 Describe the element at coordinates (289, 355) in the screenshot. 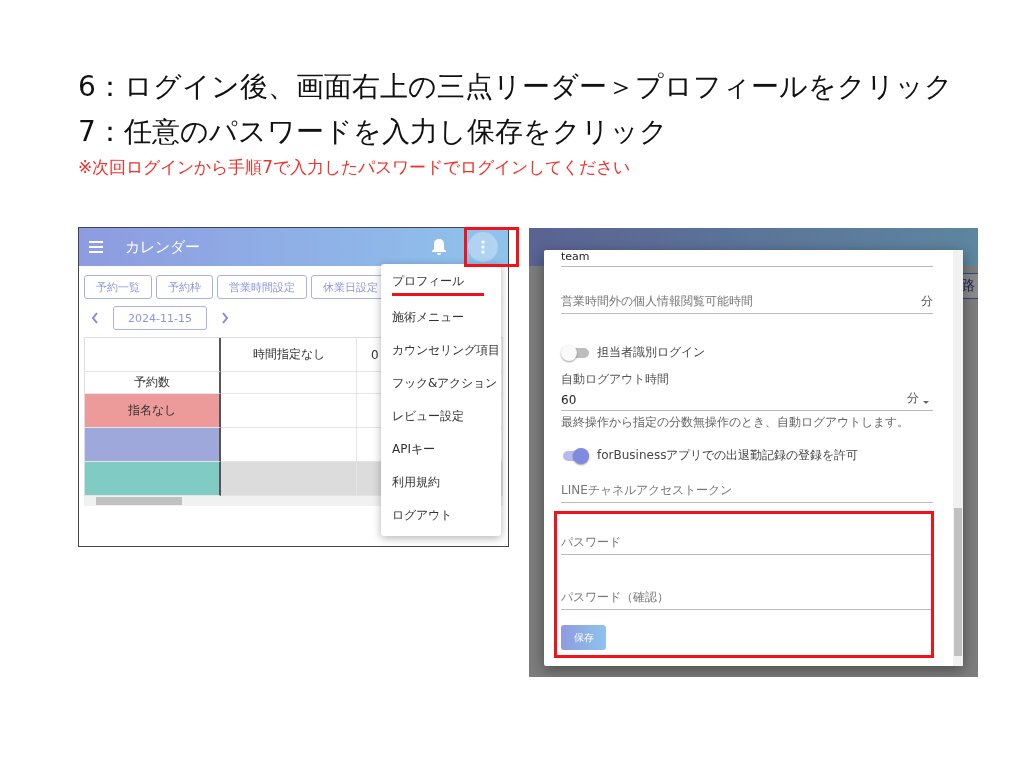

I see `column-header: 時間指定なし` at that location.